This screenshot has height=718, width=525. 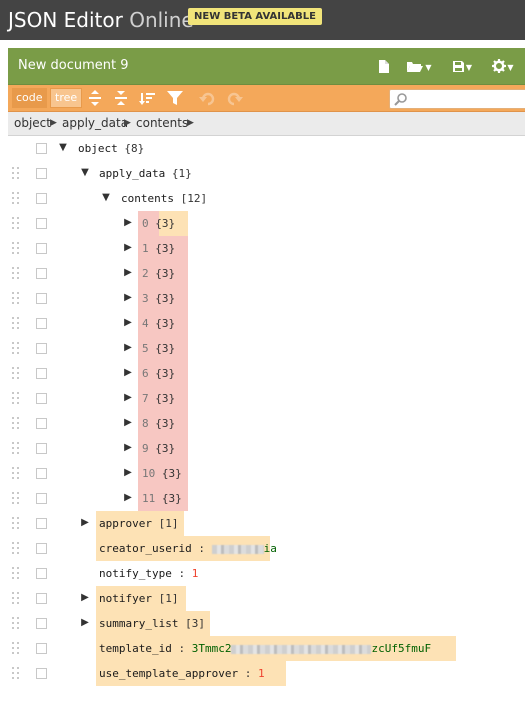 What do you see at coordinates (162, 123) in the screenshot?
I see `breadcrumb-item-contents: contents` at bounding box center [162, 123].